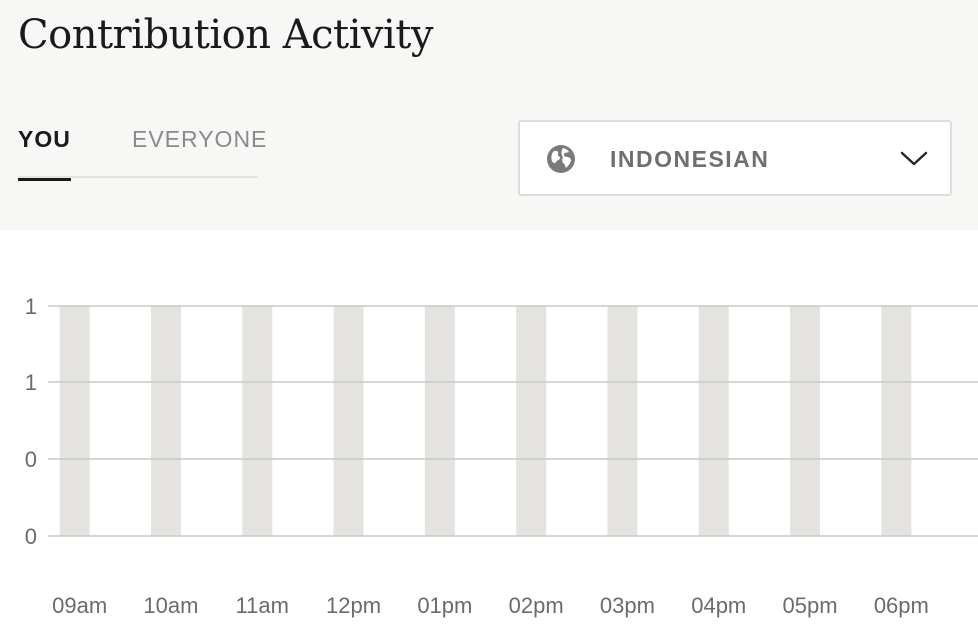 Image resolution: width=978 pixels, height=644 pixels. I want to click on x-tick-label: 04pm, so click(718, 605).